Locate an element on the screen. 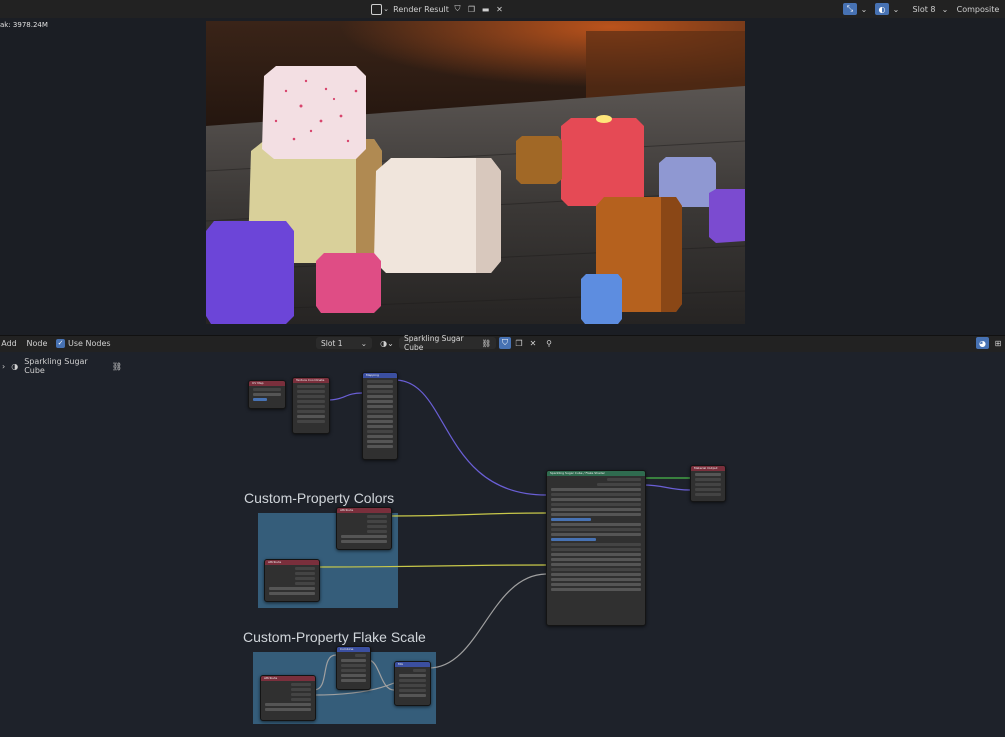  node-mapping: Mapping is located at coordinates (380, 416).